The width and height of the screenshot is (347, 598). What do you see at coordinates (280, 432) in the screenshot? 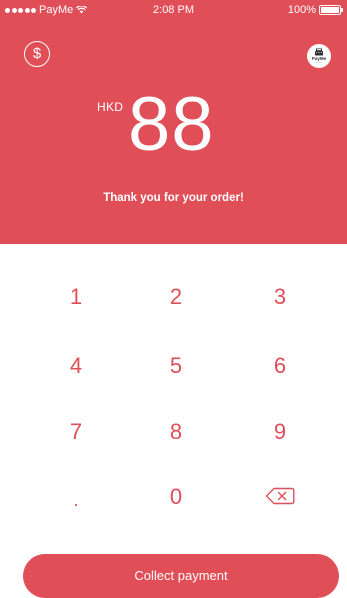
I see `key-9: 9` at bounding box center [280, 432].